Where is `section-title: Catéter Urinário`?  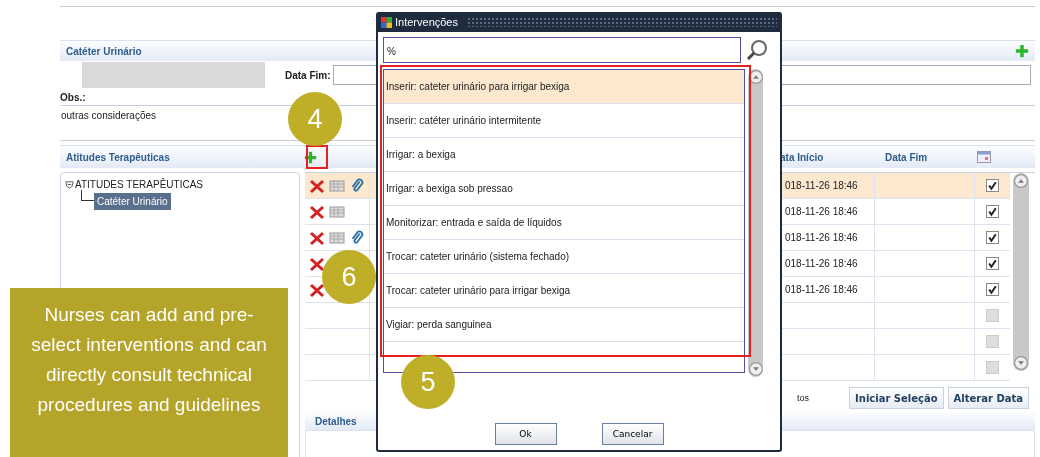
section-title: Catéter Urinário is located at coordinates (104, 51).